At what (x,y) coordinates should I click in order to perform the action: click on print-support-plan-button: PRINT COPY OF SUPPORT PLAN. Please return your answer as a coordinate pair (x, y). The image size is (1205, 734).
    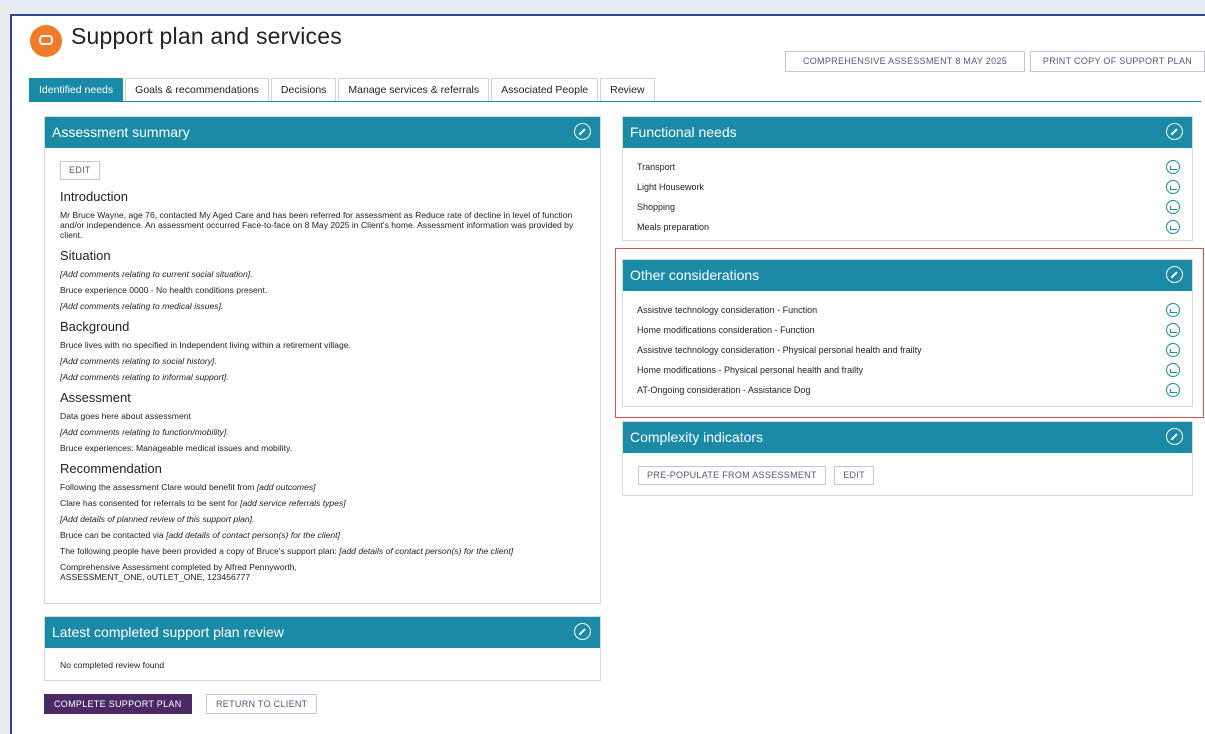
    Looking at the image, I should click on (1117, 61).